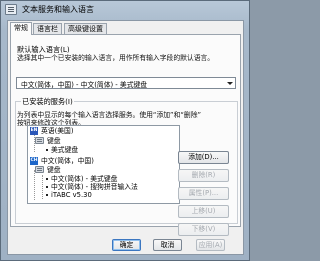 The width and height of the screenshot is (320, 261). Describe the element at coordinates (125, 10) in the screenshot. I see `title-bar: 文本服务和输入语言` at that location.